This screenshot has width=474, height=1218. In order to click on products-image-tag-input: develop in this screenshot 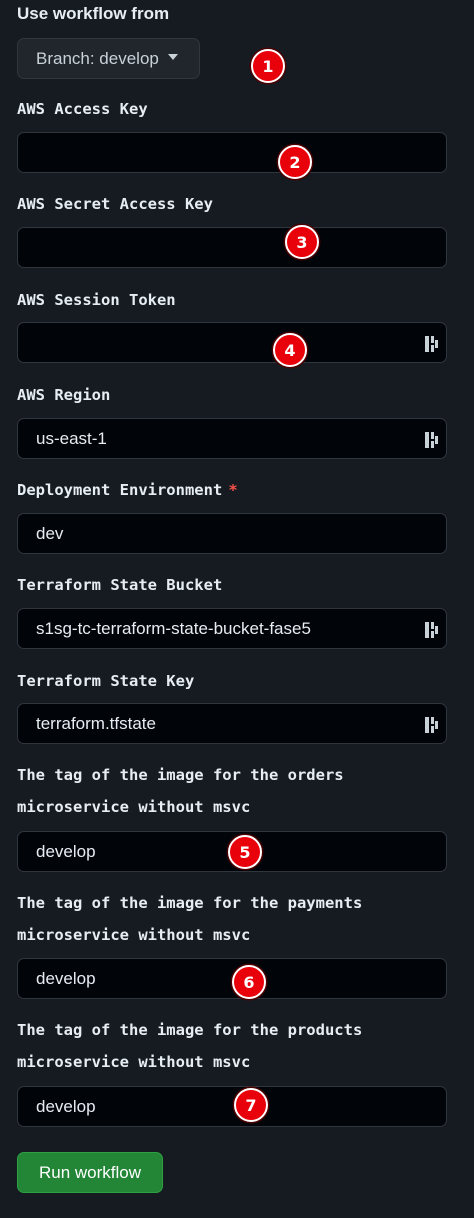, I will do `click(232, 1106)`.